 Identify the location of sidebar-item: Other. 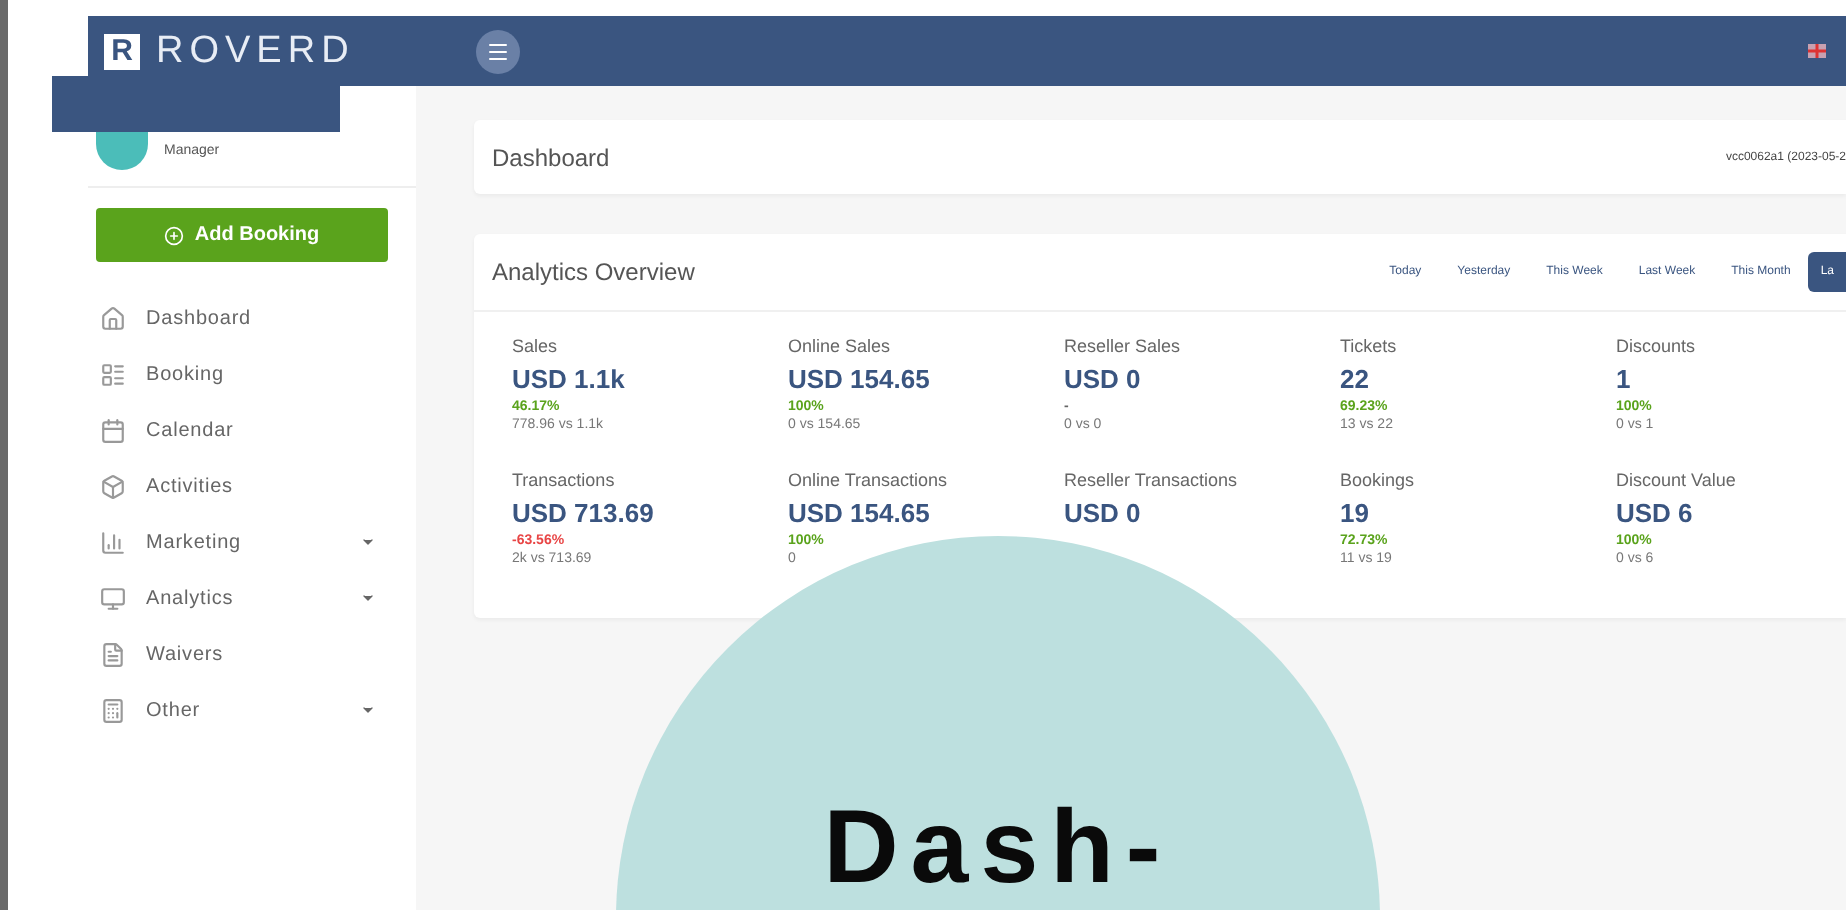
(252, 710).